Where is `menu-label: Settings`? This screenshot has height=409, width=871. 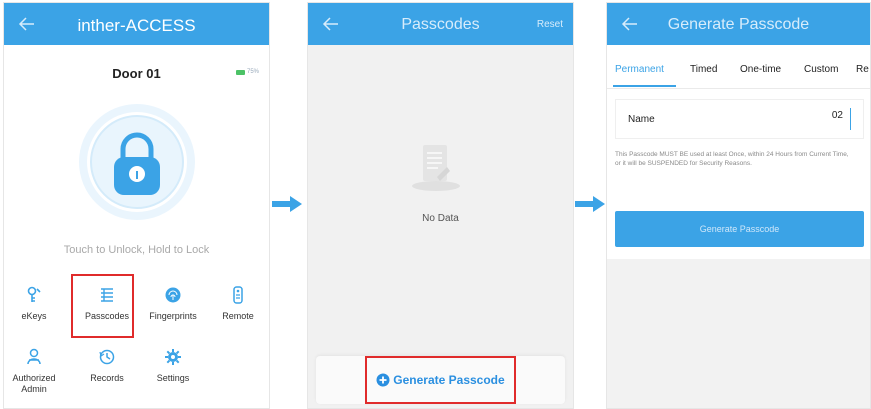
menu-label: Settings is located at coordinates (173, 378).